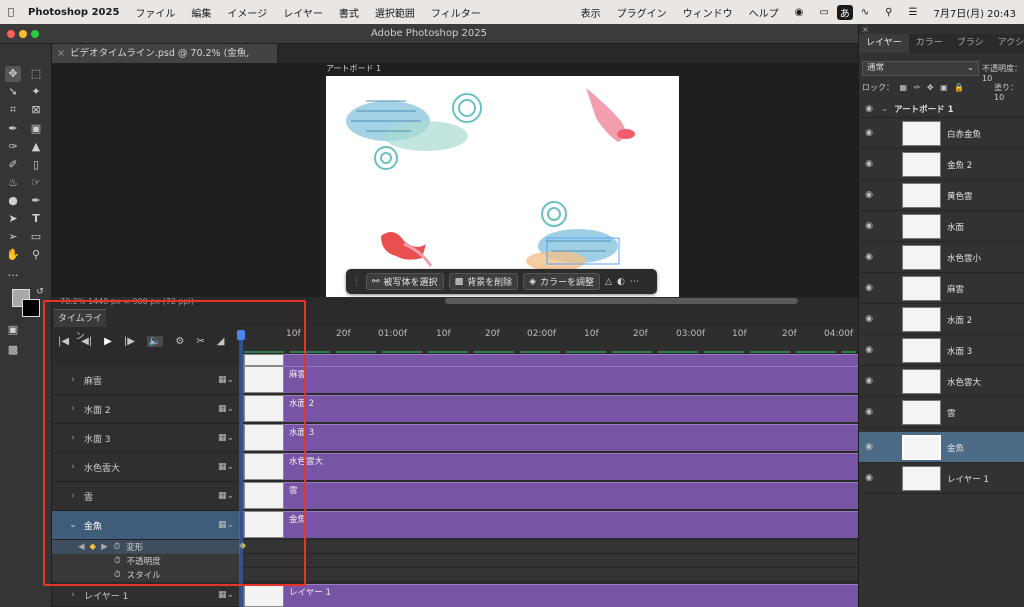 The height and width of the screenshot is (607, 1024). Describe the element at coordinates (708, 12) in the screenshot. I see `menu-window: ウィンドウ` at that location.